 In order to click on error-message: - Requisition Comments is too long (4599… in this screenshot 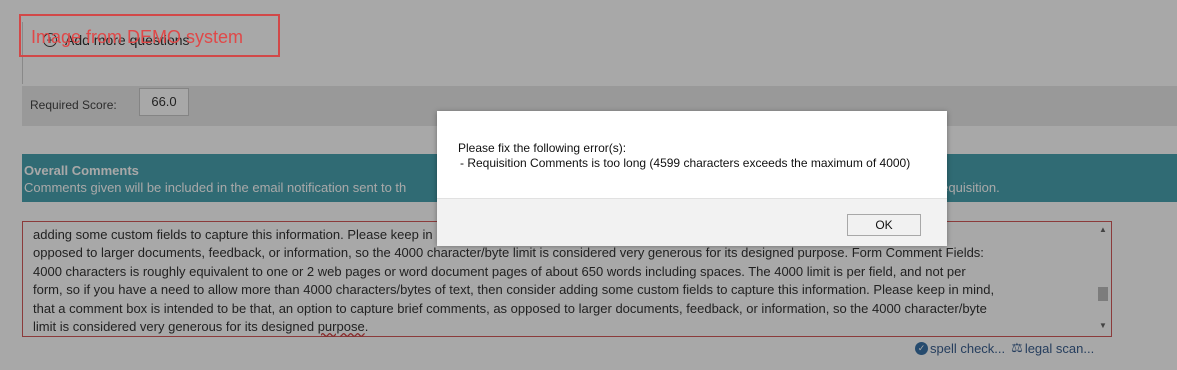, I will do `click(685, 163)`.